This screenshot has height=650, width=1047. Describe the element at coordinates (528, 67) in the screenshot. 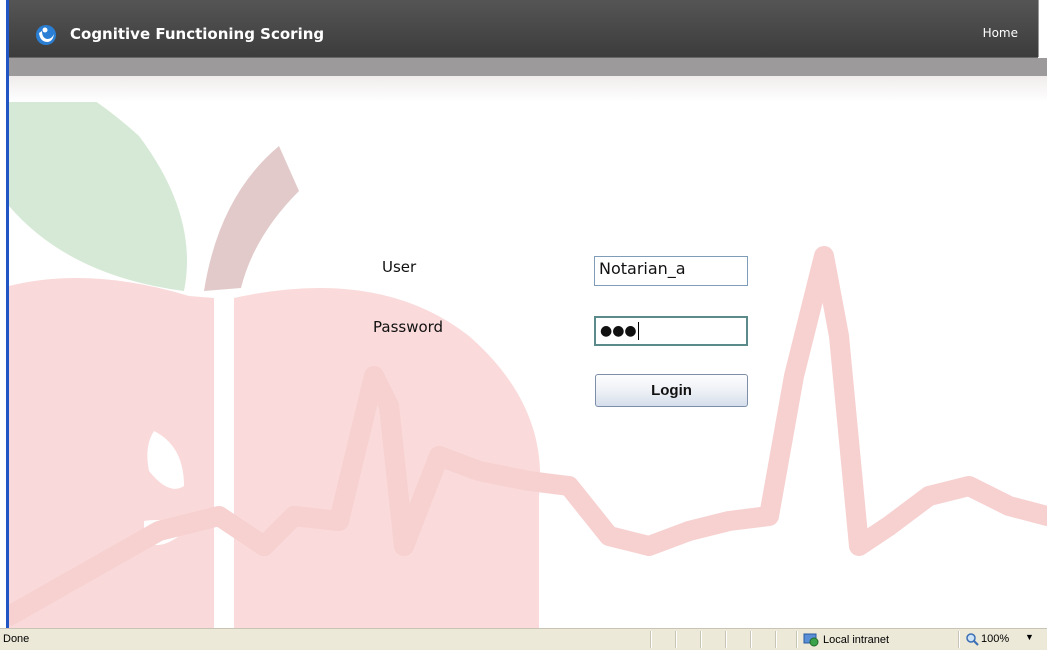

I see `header-subbar` at that location.